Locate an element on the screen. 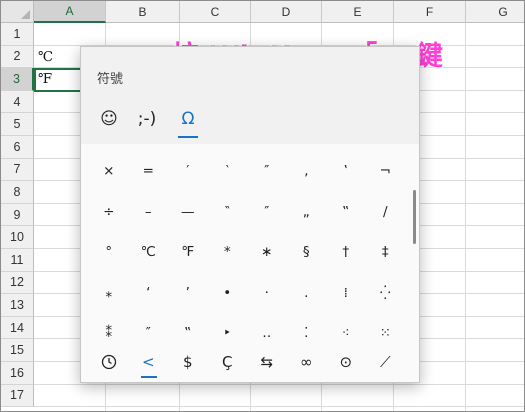 This screenshot has width=525, height=412. select-all-corner is located at coordinates (17, 12).